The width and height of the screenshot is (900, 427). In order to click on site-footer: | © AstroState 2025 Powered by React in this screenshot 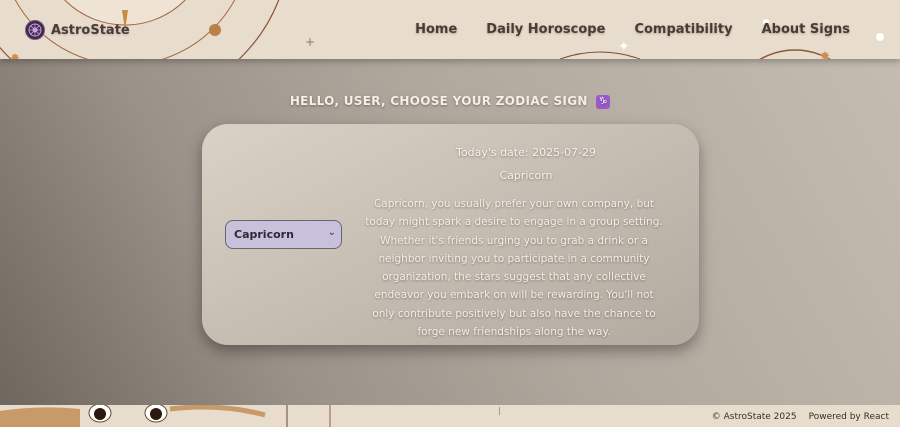, I will do `click(450, 416)`.